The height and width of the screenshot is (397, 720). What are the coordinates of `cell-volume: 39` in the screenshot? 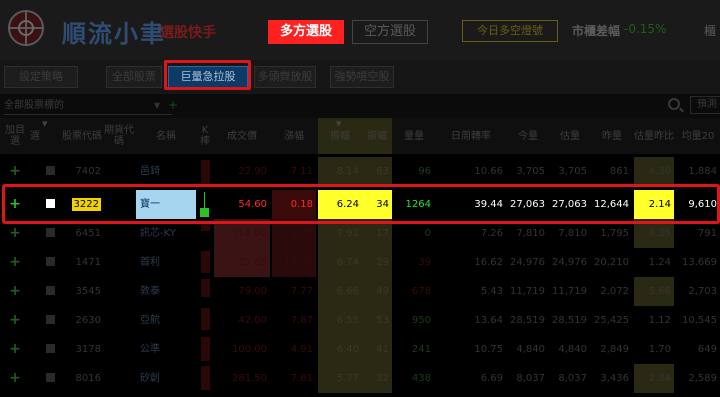 It's located at (424, 262).